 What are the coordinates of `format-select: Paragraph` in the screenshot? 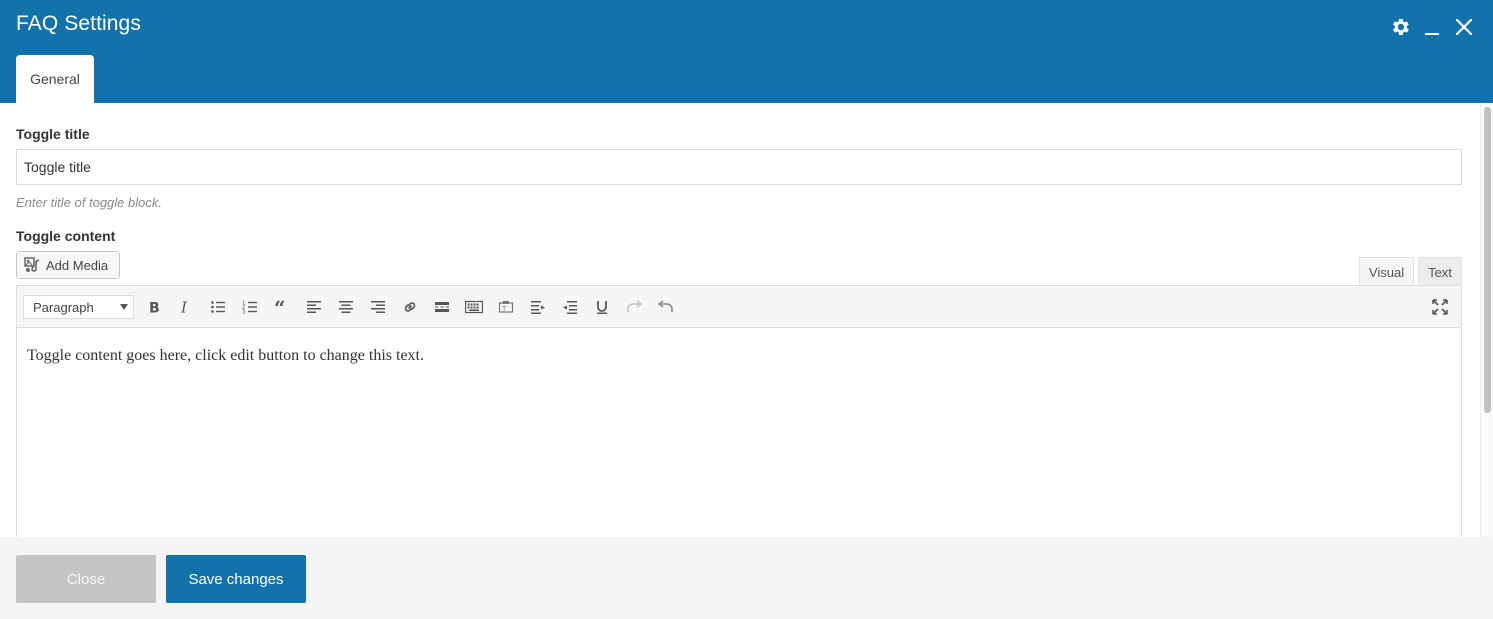 It's located at (78, 307).